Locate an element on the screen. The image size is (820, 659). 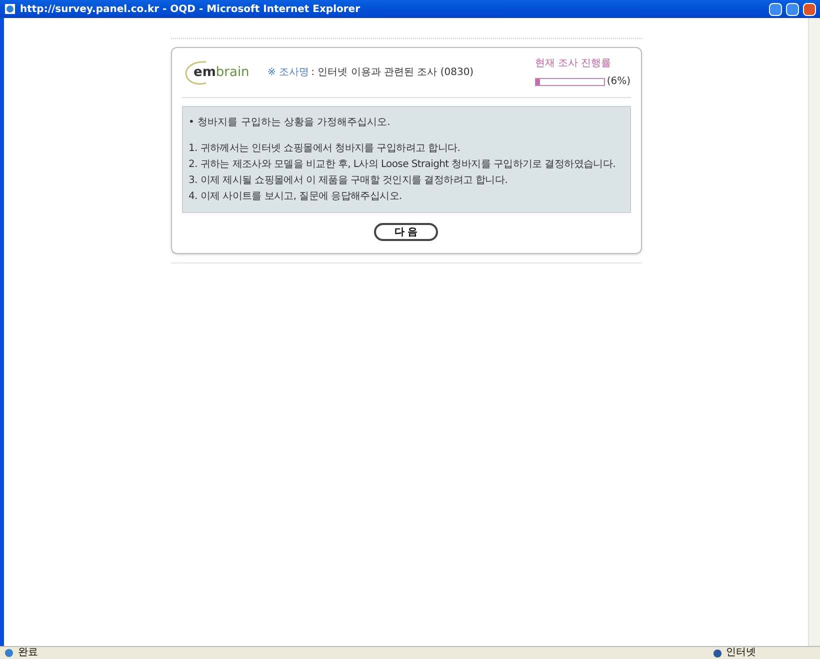
instruction-item: 1. 귀하께서는 인터넷 쇼핑몰에서 청바지를 구입하려고 합니다. is located at coordinates (324, 149).